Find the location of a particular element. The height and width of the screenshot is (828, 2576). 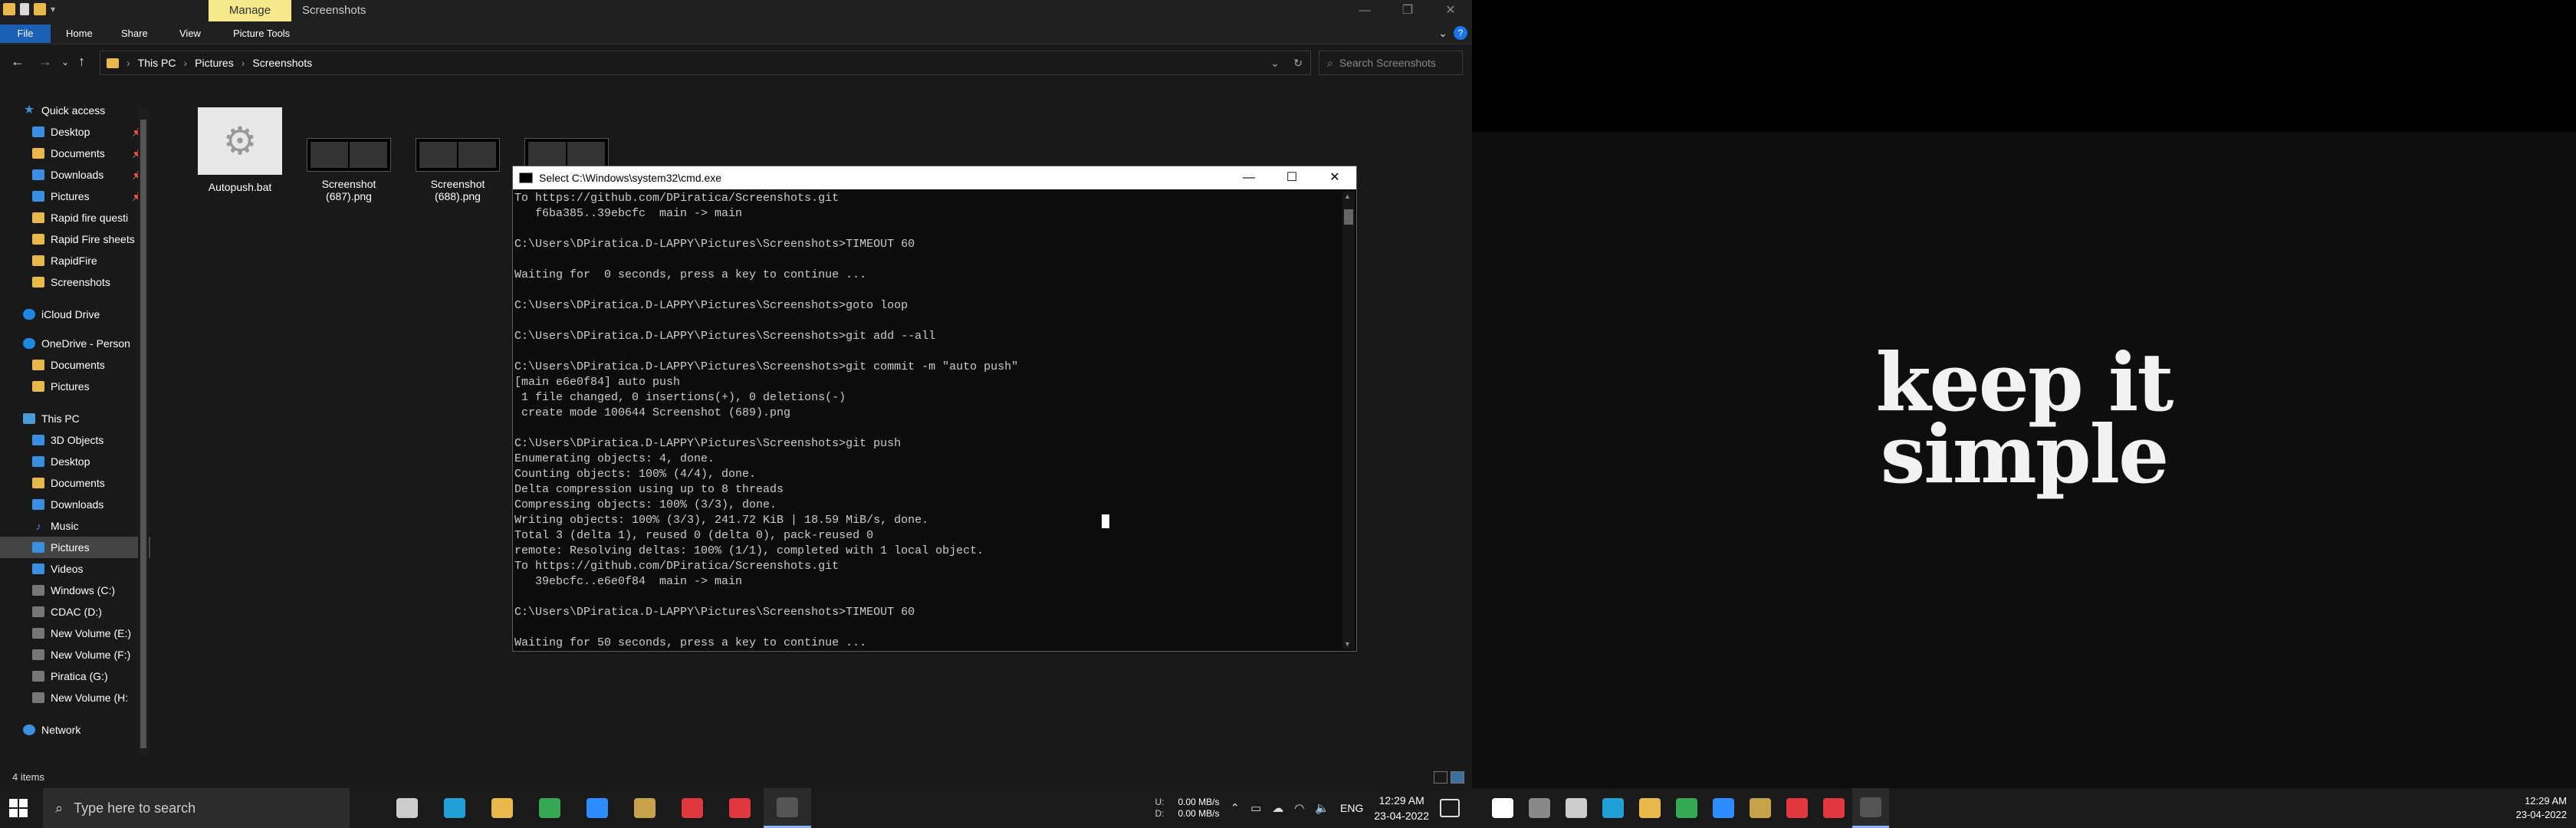

nav-3d-objects: 3D Objects is located at coordinates (75, 440).